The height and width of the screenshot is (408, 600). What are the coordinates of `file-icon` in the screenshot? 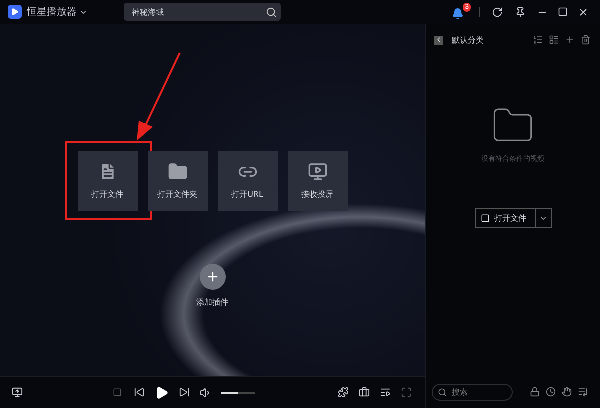 It's located at (485, 218).